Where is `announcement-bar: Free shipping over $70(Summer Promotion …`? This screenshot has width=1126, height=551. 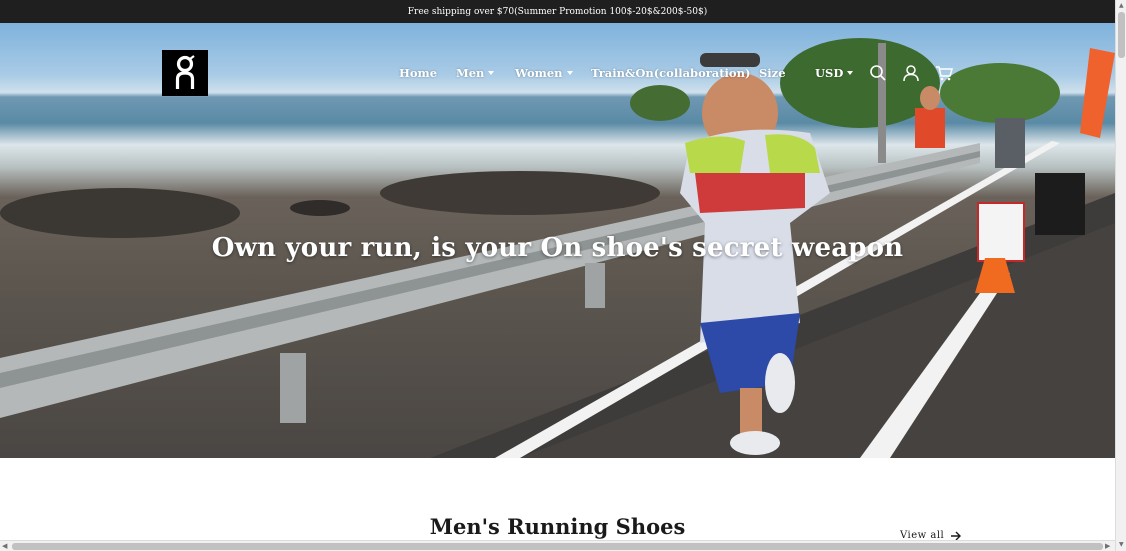 announcement-bar: Free shipping over $70(Summer Promotion … is located at coordinates (557, 11).